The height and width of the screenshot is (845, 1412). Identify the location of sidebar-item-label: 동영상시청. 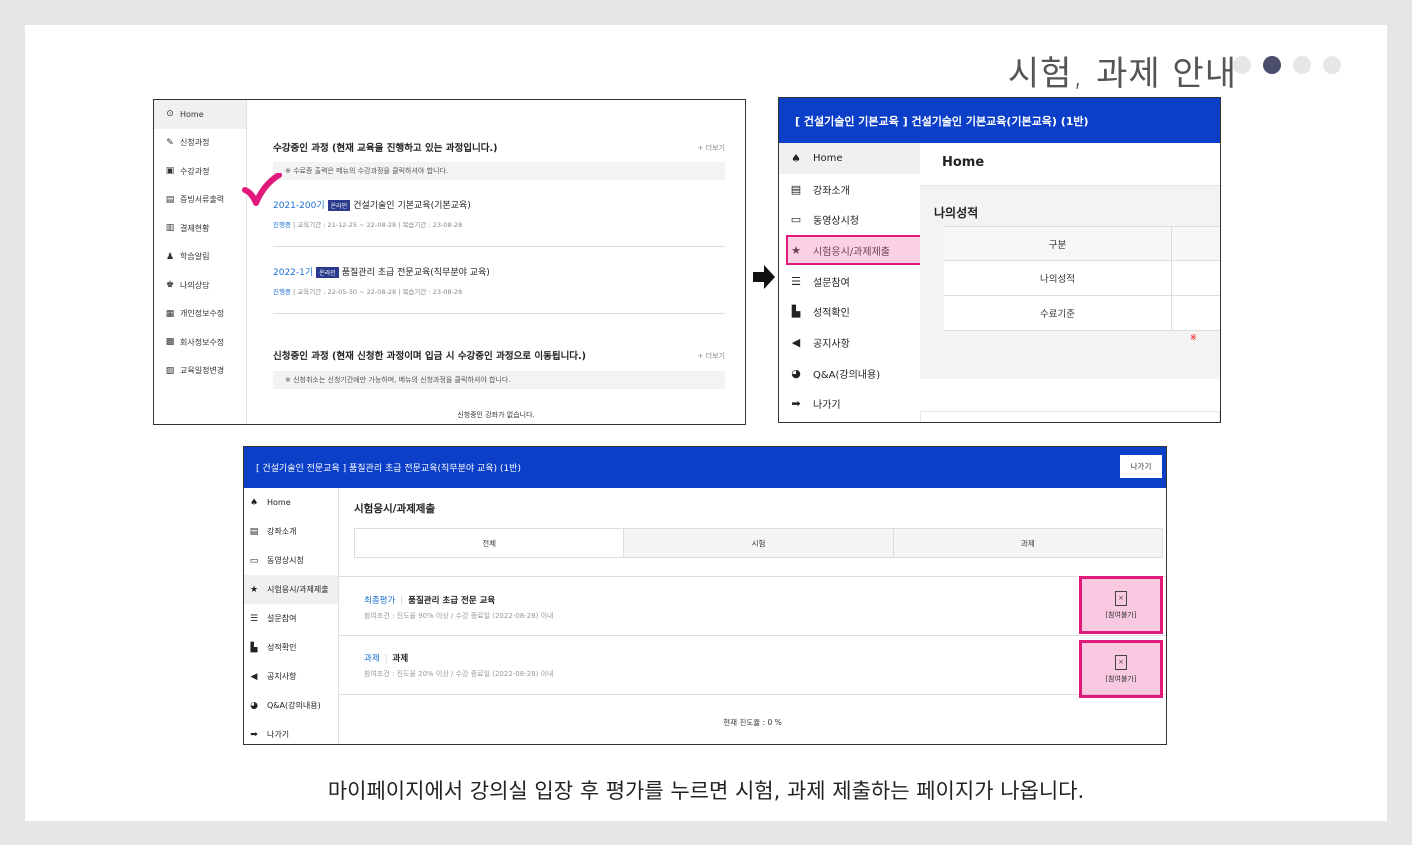
(285, 560).